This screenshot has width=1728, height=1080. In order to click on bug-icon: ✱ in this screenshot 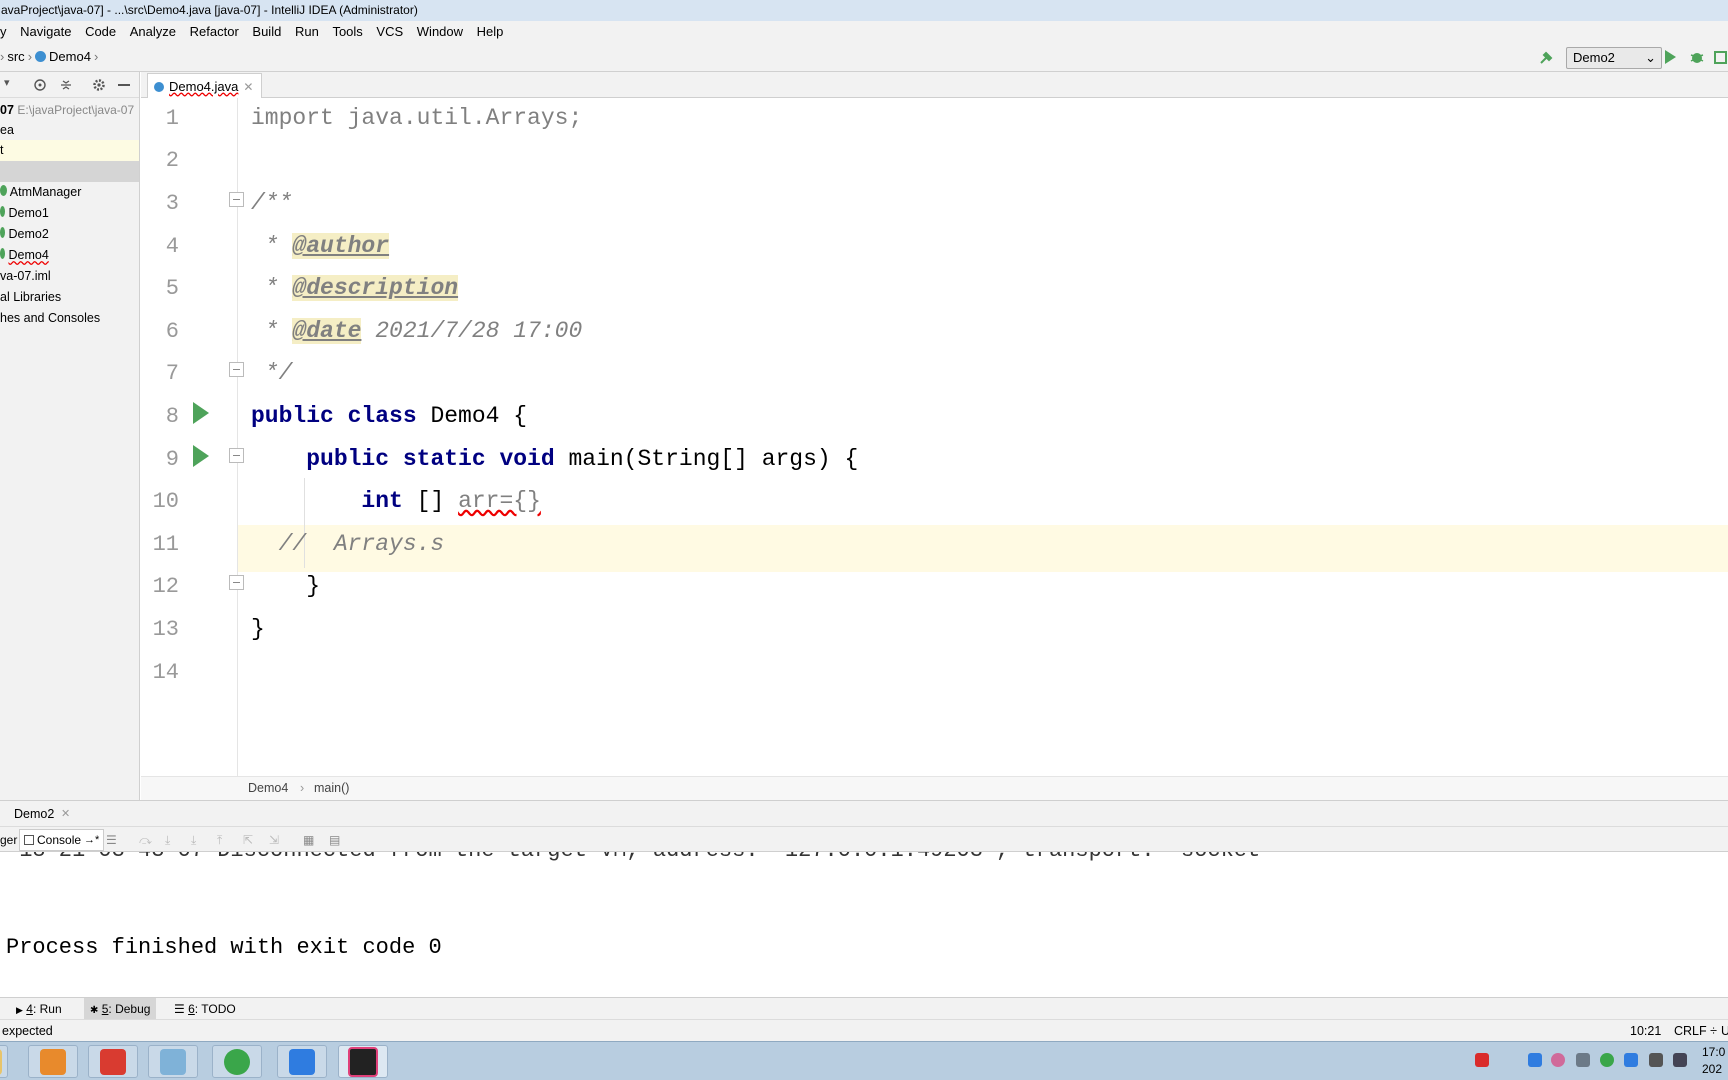, I will do `click(94, 1010)`.